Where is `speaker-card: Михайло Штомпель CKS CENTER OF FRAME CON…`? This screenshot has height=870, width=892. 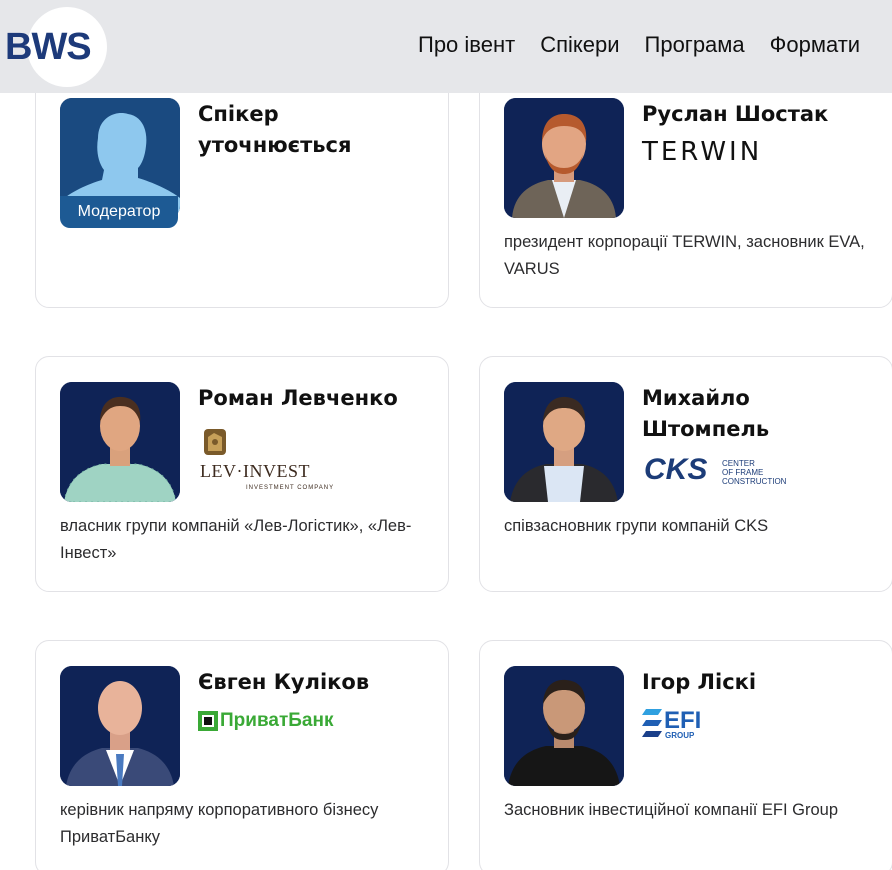
speaker-card: Михайло Штомпель CKS CENTER OF FRAME CON… is located at coordinates (685, 474).